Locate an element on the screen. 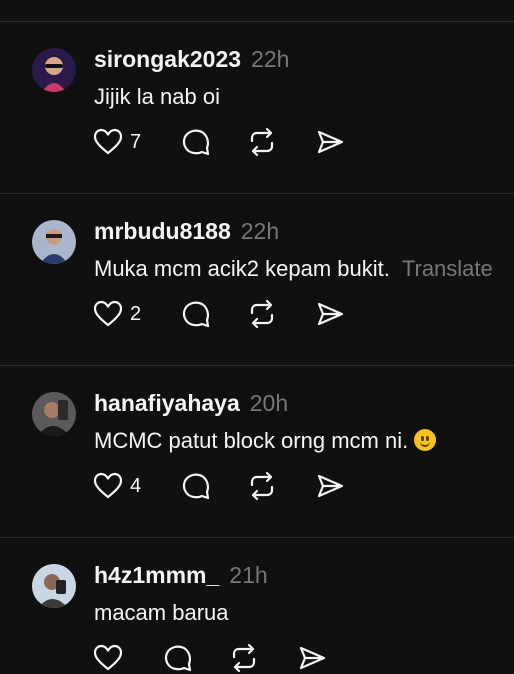 Image resolution: width=514 pixels, height=674 pixels. username: sirongak2023 22h is located at coordinates (191, 59).